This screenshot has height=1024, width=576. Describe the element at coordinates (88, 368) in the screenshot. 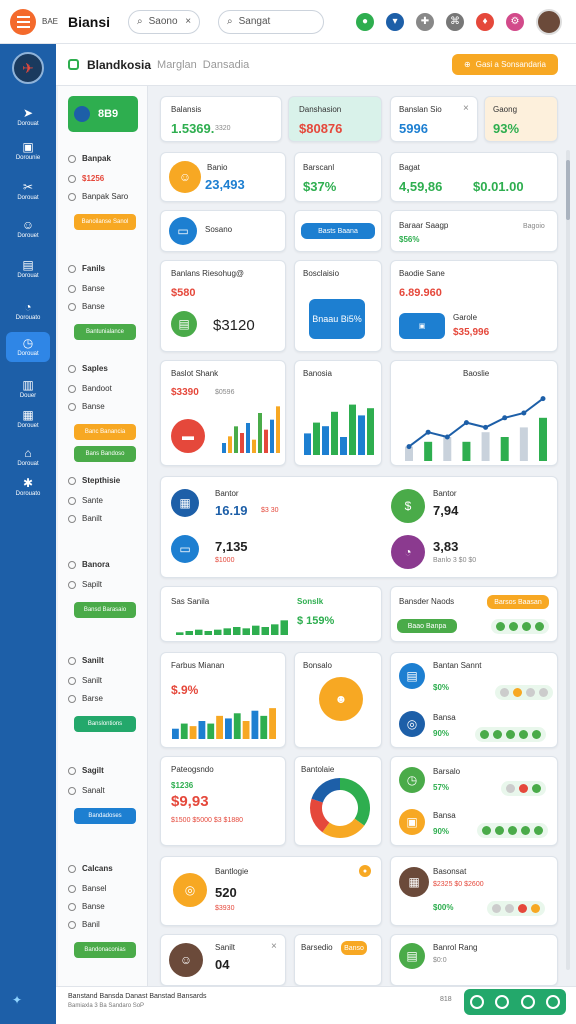

I see `left-section-title: Saples` at that location.